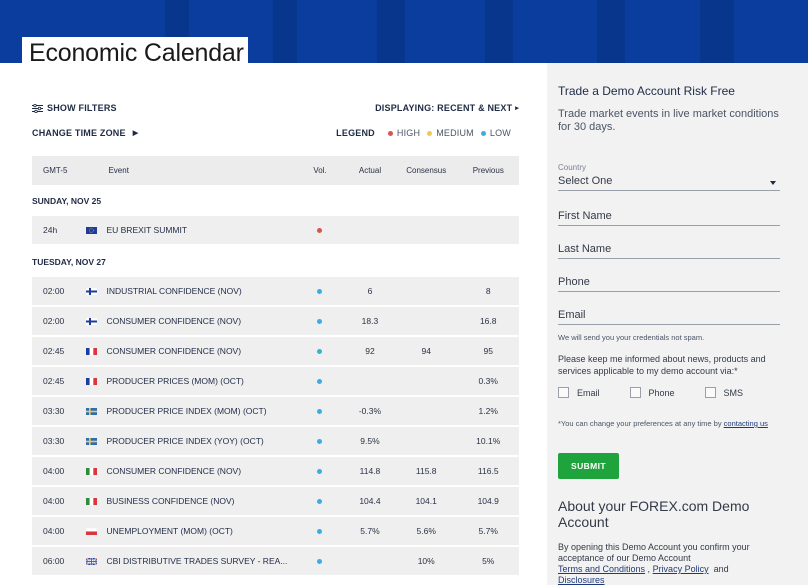 The image size is (808, 585). What do you see at coordinates (92, 531) in the screenshot?
I see `pl-flag-icon` at bounding box center [92, 531].